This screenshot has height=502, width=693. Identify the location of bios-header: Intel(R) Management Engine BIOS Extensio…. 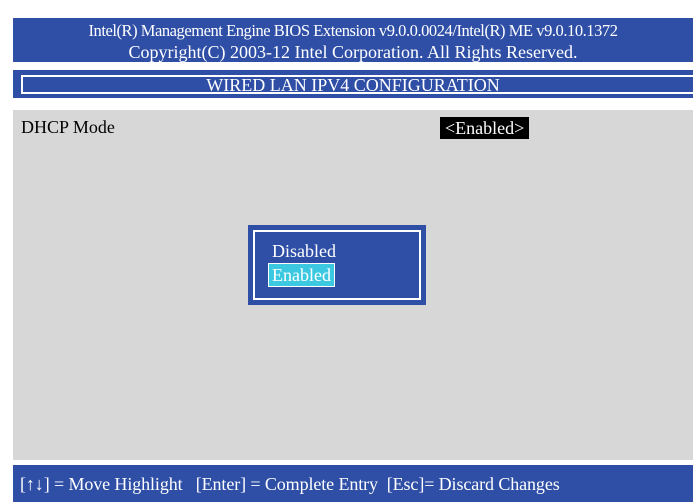
(353, 40).